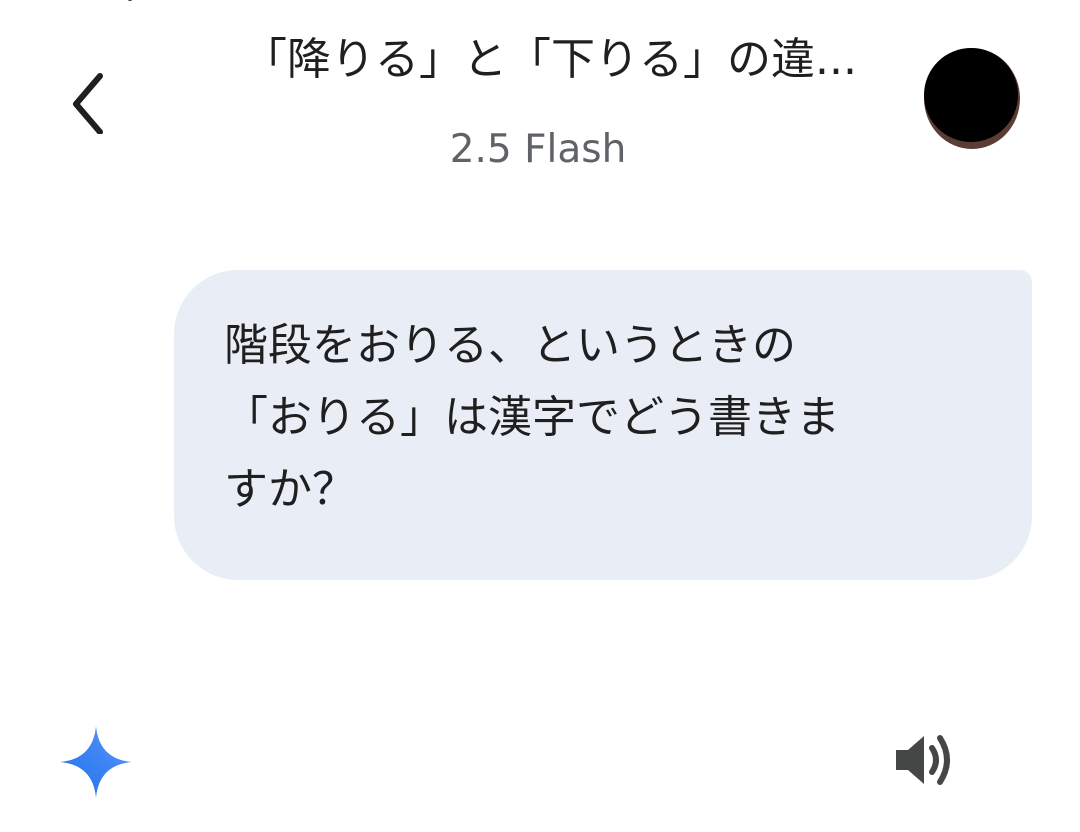 This screenshot has height=832, width=1080. Describe the element at coordinates (130, 0) in the screenshot. I see `status-bar-remnant` at that location.